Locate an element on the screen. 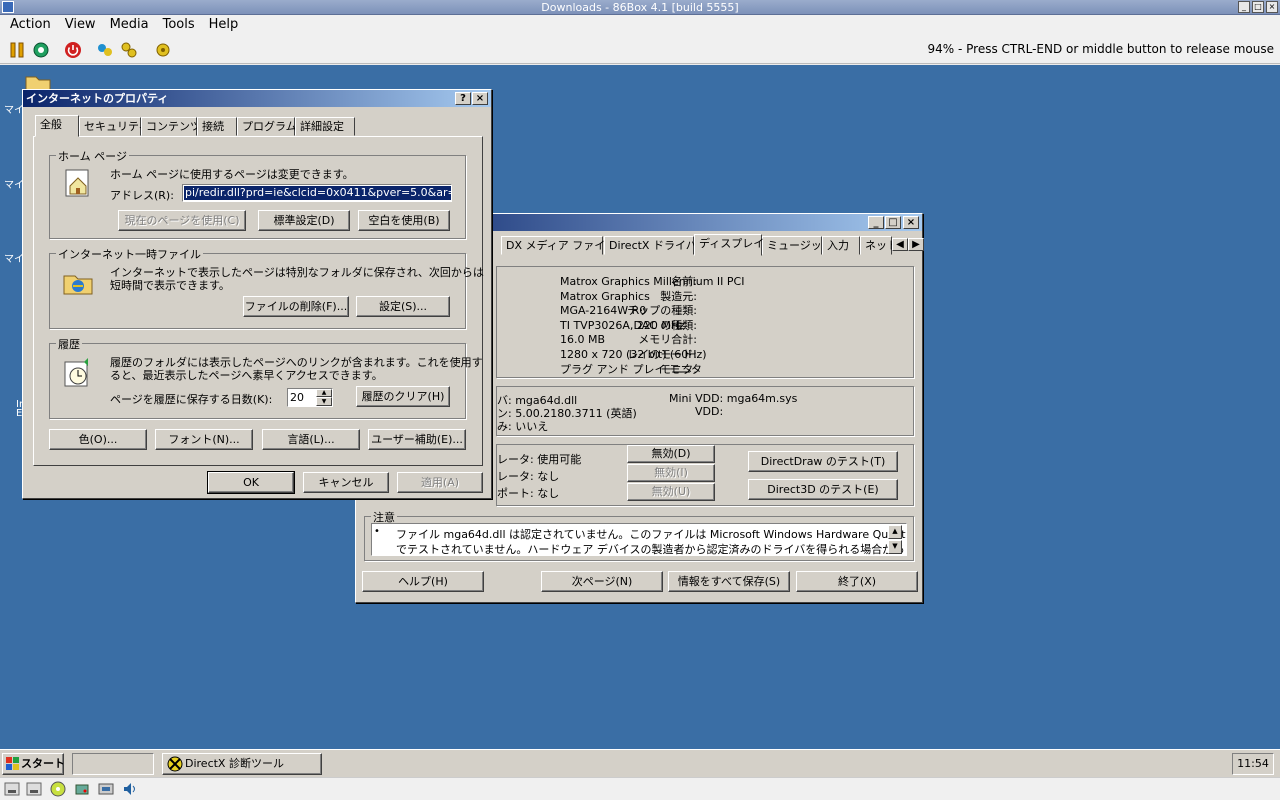  apply-button: 適用(A) is located at coordinates (440, 482).